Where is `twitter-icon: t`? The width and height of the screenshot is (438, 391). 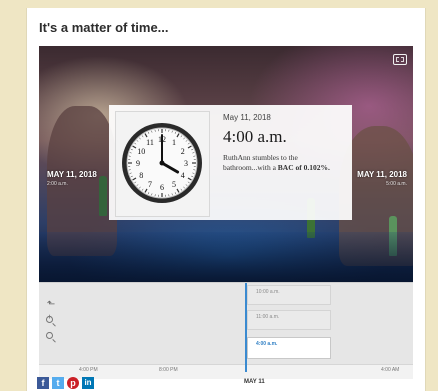
twitter-icon: t is located at coordinates (58, 383).